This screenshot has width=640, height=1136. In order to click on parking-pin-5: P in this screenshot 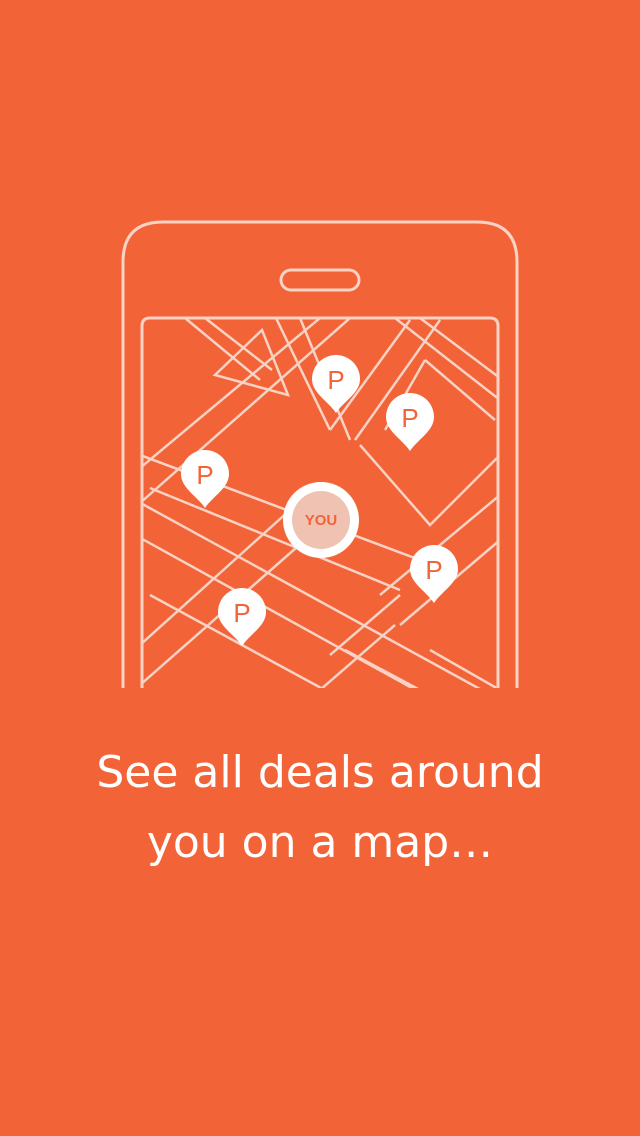, I will do `click(242, 617)`.